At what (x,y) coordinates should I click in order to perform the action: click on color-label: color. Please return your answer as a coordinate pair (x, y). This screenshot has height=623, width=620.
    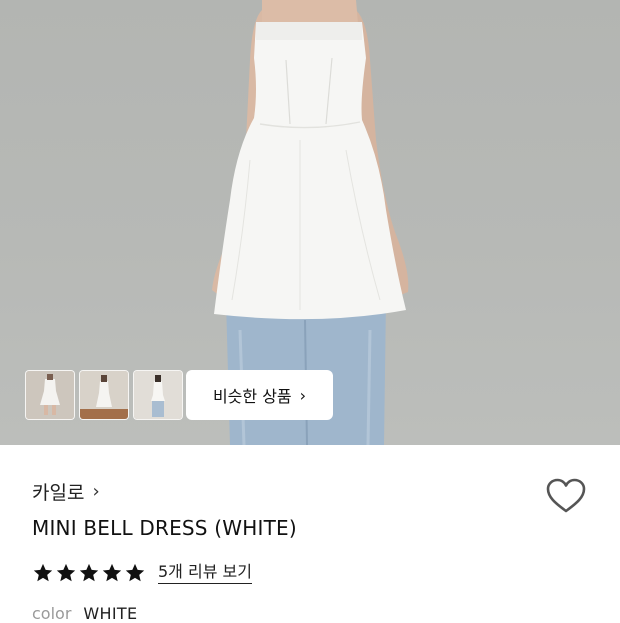
    Looking at the image, I should click on (52, 613).